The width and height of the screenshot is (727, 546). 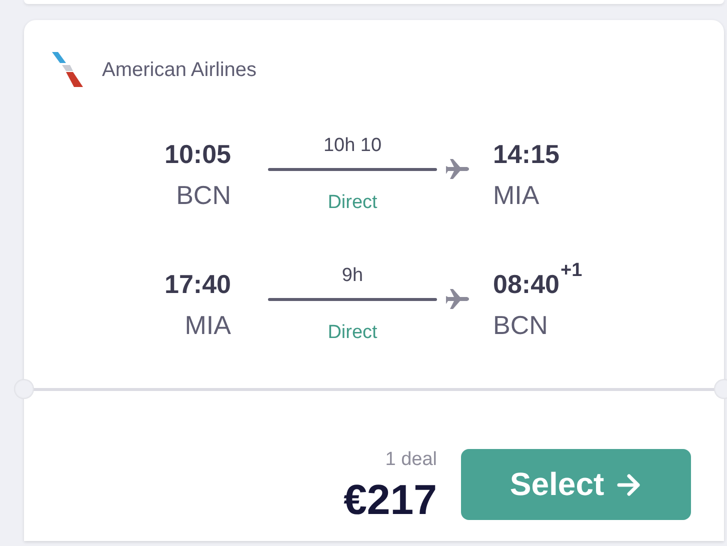 What do you see at coordinates (352, 146) in the screenshot?
I see `flight-duration: 10h 10` at bounding box center [352, 146].